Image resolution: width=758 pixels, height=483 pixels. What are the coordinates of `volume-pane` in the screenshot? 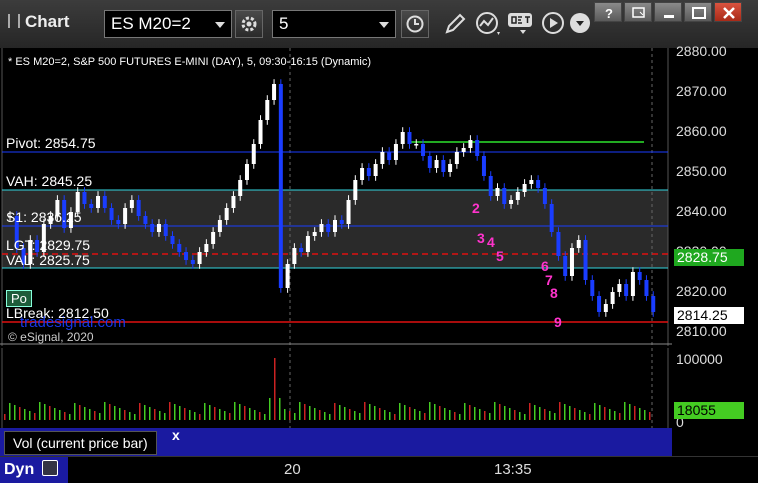 It's located at (336, 388).